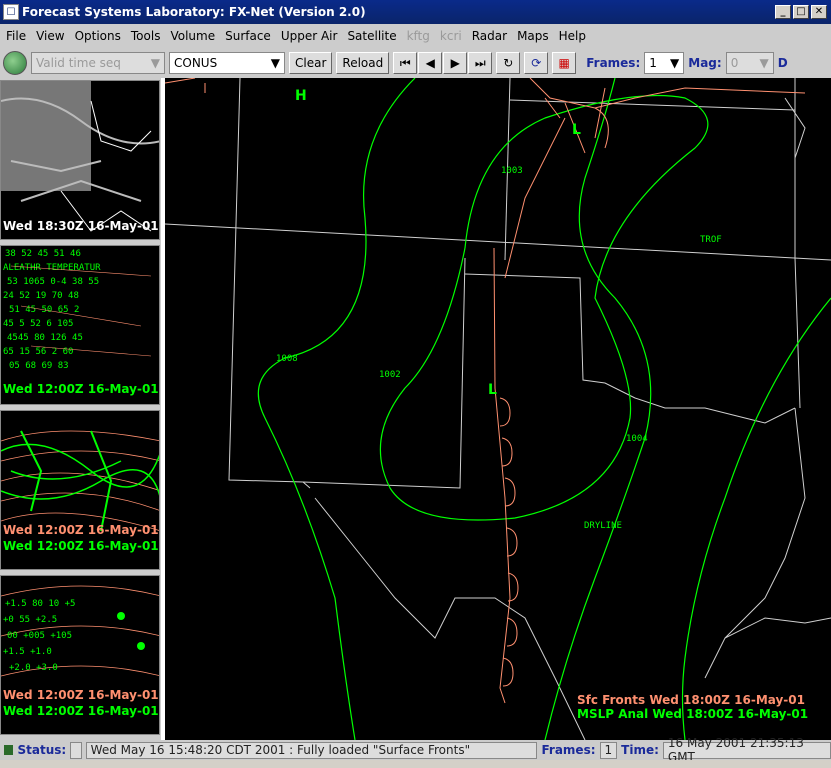 The height and width of the screenshot is (768, 831). Describe the element at coordinates (691, 700) in the screenshot. I see `fronts-legend: Sfc Fronts Wed 18:00Z 16-May-01` at that location.